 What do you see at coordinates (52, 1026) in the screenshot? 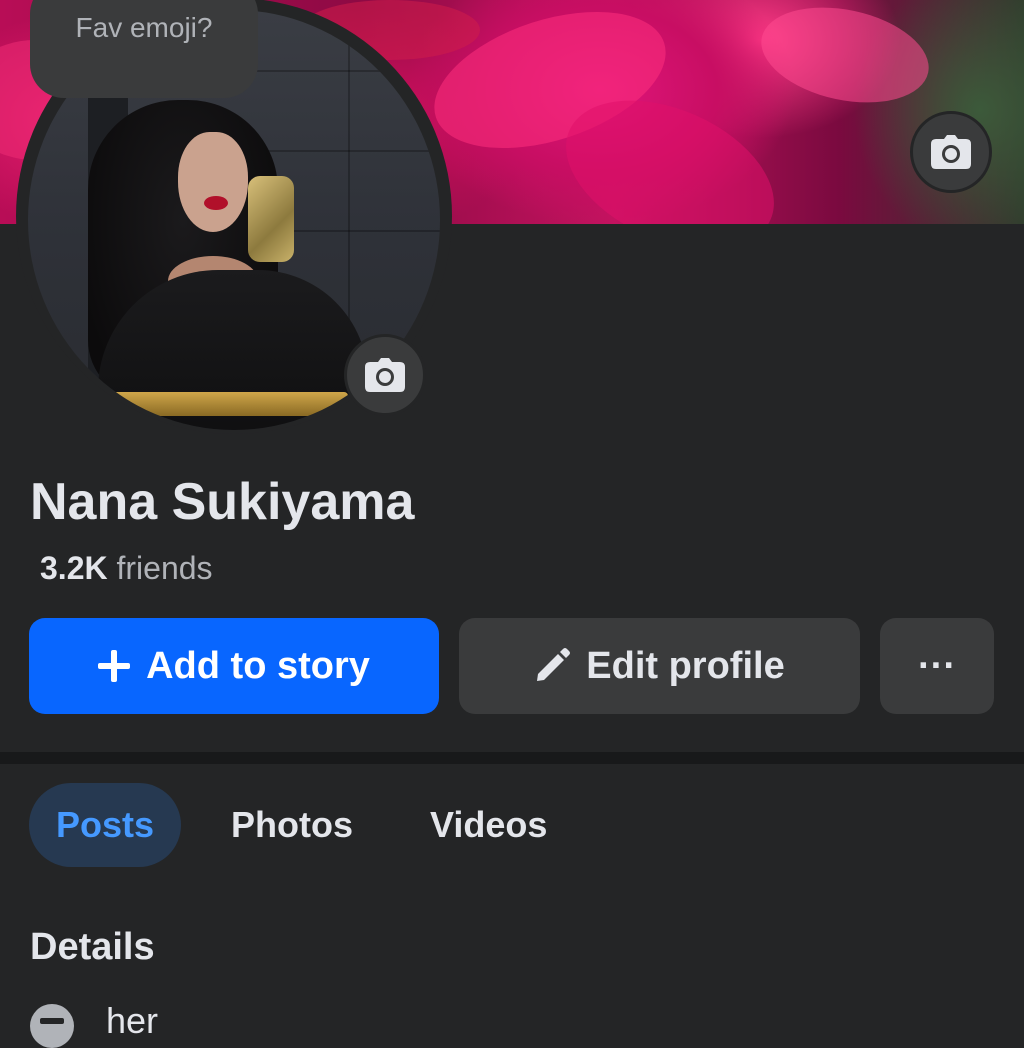
I see `profile-detail-icon` at bounding box center [52, 1026].